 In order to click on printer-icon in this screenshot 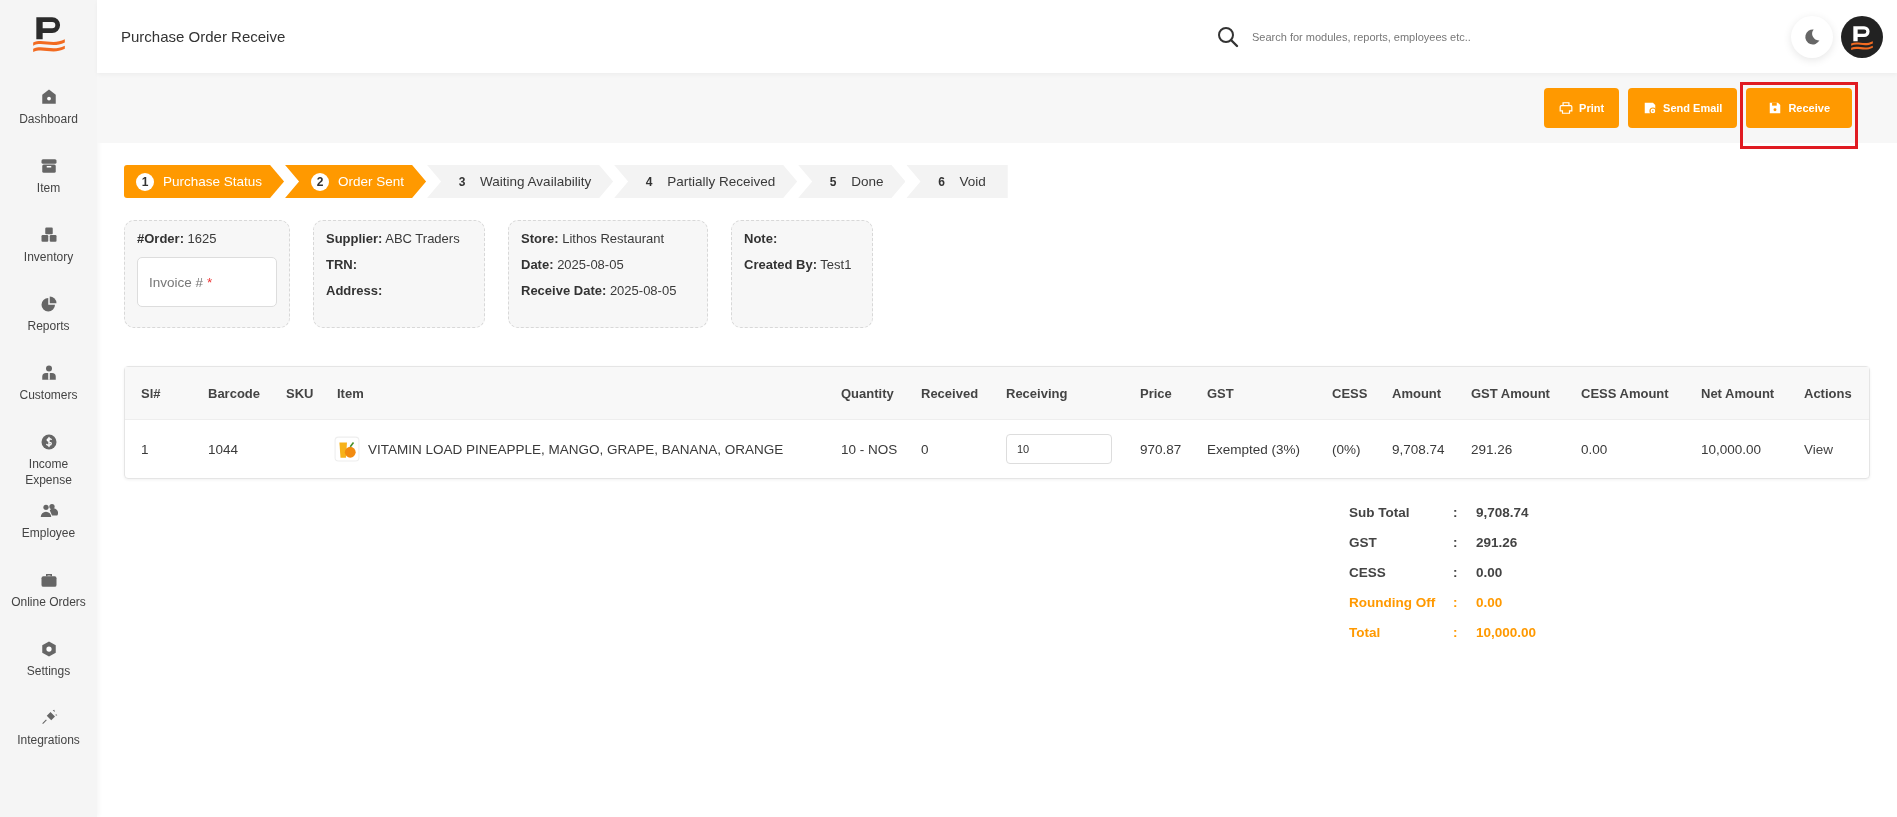, I will do `click(1566, 108)`.